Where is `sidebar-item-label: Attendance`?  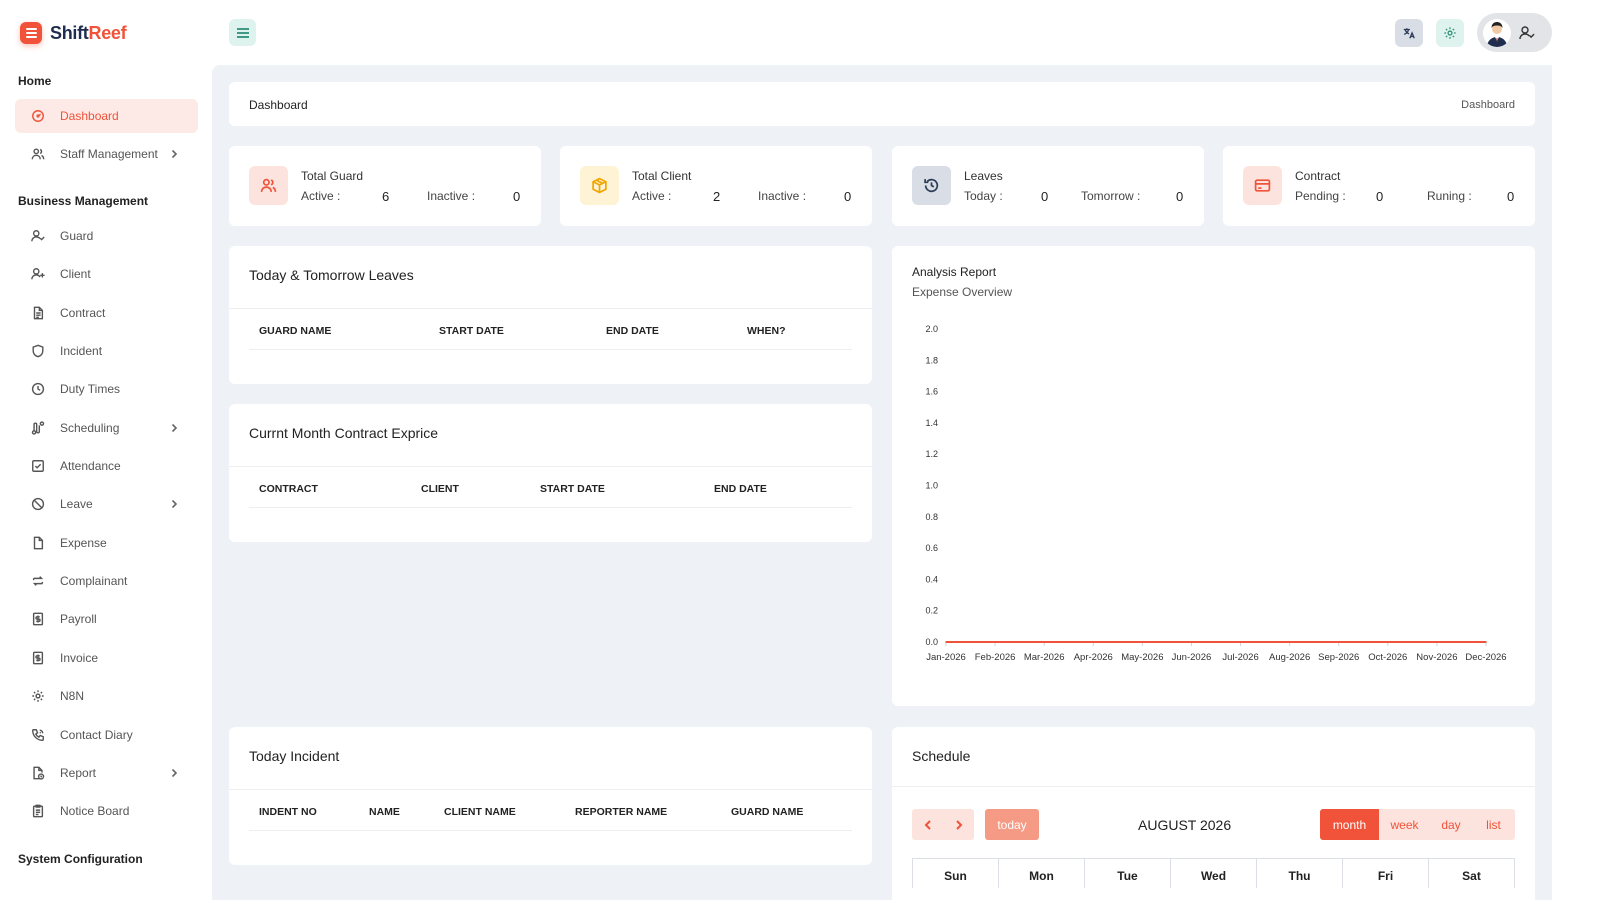 sidebar-item-label: Attendance is located at coordinates (90, 466).